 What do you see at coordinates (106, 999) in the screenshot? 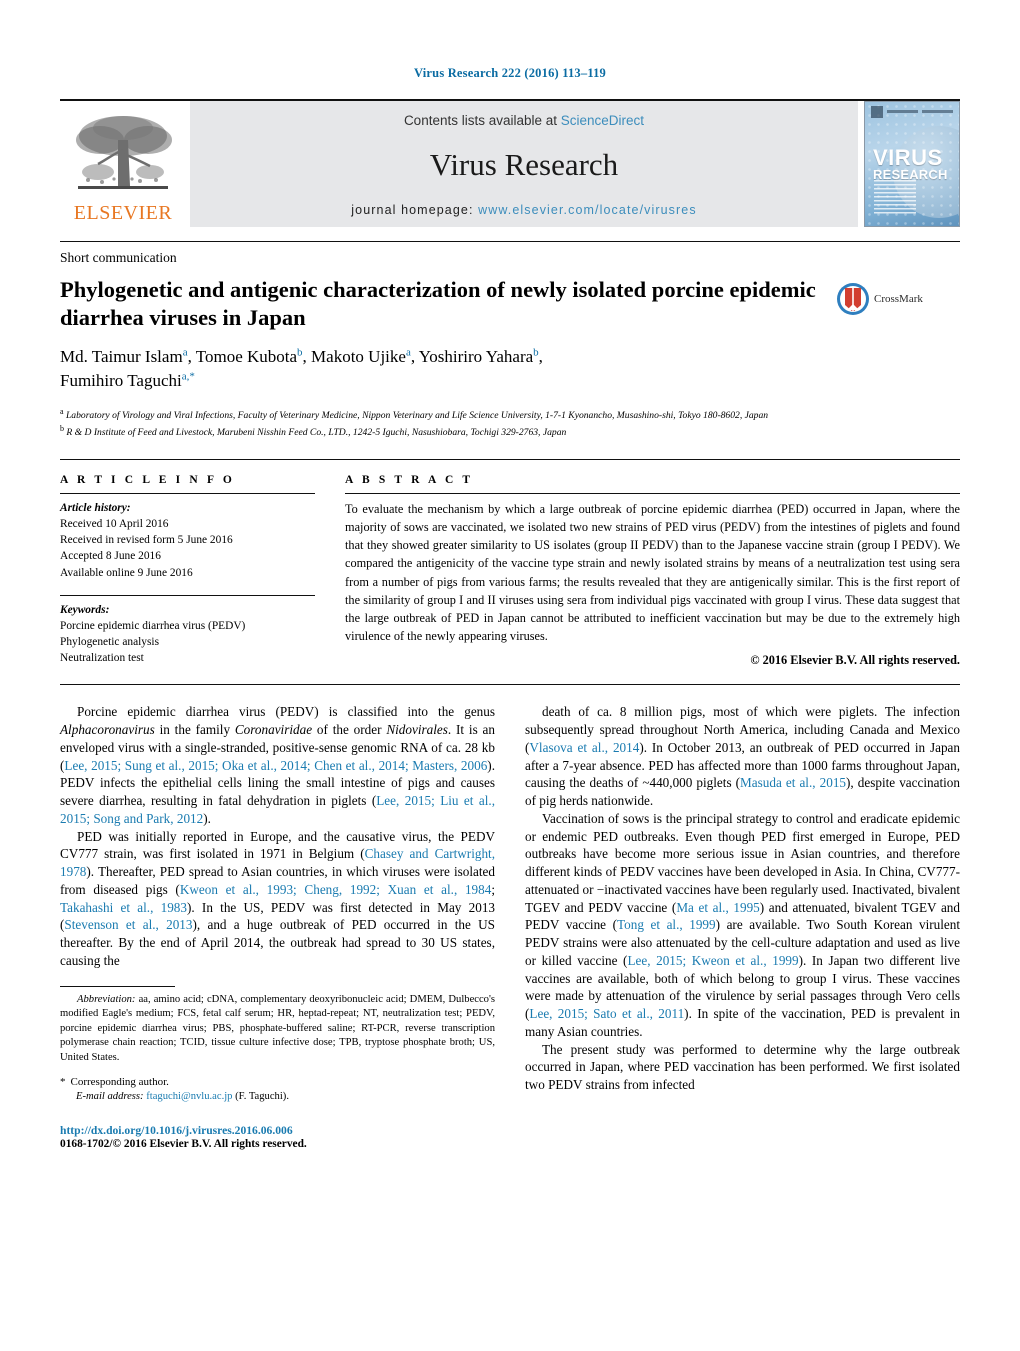
I see `abbreviation-label: Abbreviation:` at bounding box center [106, 999].